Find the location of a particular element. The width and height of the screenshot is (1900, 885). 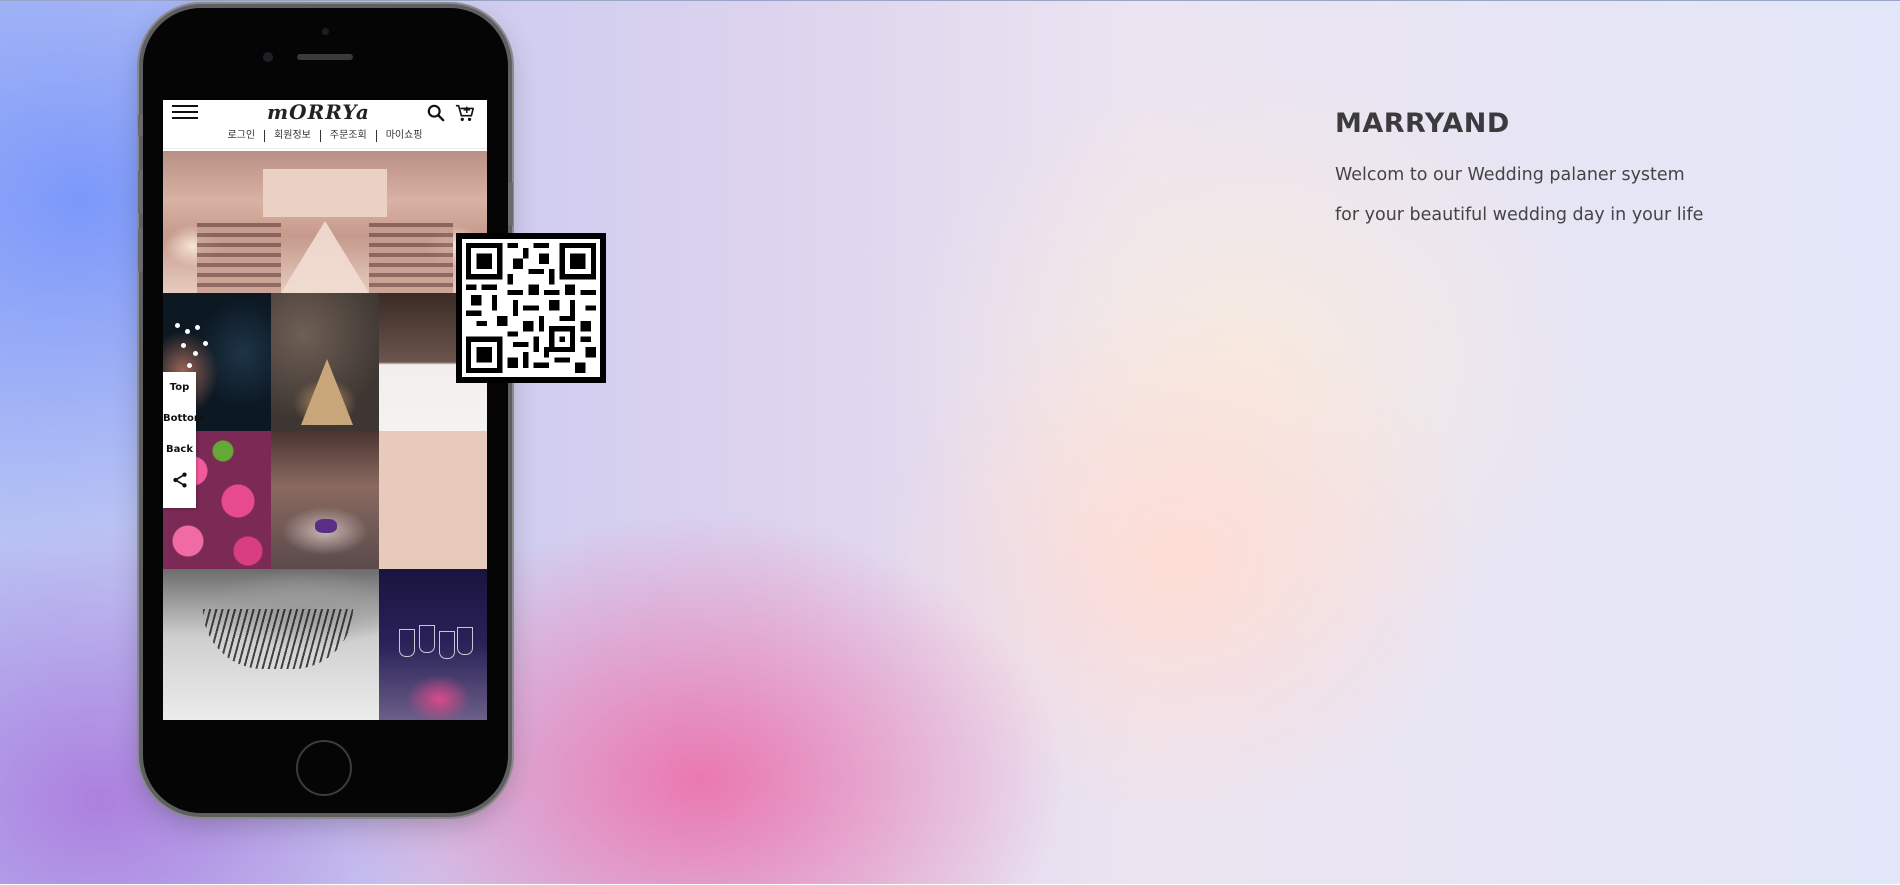

volume-up-button is located at coordinates (140, 192).